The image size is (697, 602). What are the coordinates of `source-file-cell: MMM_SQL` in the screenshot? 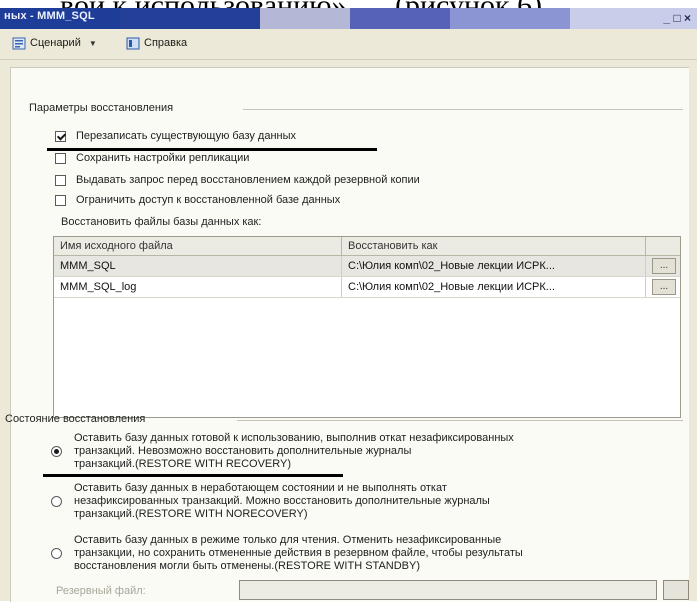 It's located at (198, 266).